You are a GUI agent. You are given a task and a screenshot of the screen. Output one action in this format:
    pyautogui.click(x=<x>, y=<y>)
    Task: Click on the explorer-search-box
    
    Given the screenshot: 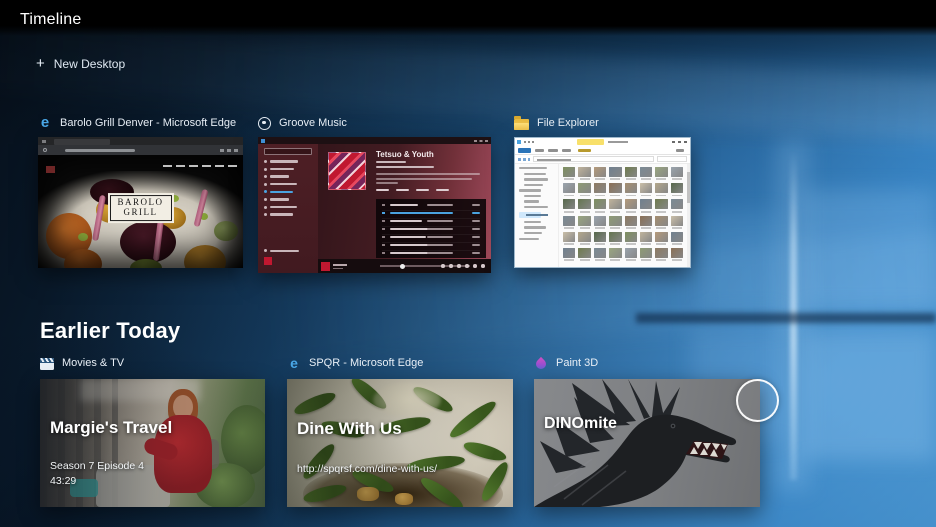 What is the action you would take?
    pyautogui.click(x=672, y=159)
    